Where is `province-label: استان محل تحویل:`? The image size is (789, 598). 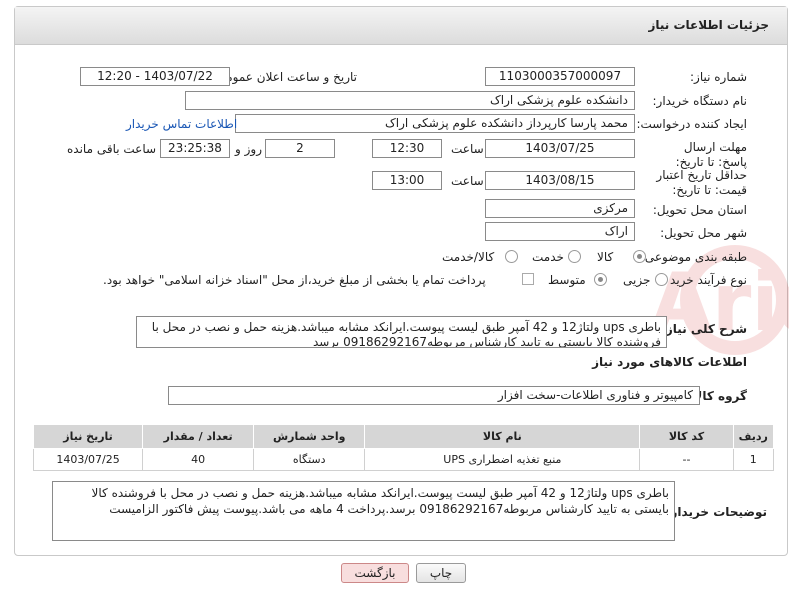
province-label: استان محل تحویل: is located at coordinates (699, 210).